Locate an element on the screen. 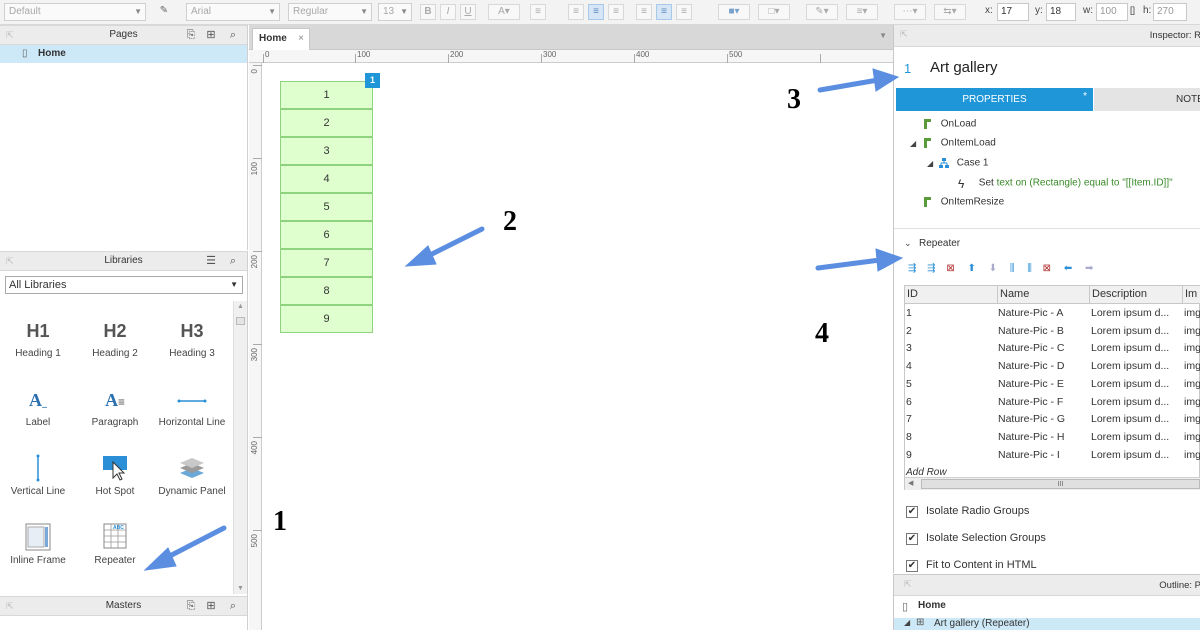 This screenshot has height=630, width=1200. repeater-item: 9 is located at coordinates (326, 319).